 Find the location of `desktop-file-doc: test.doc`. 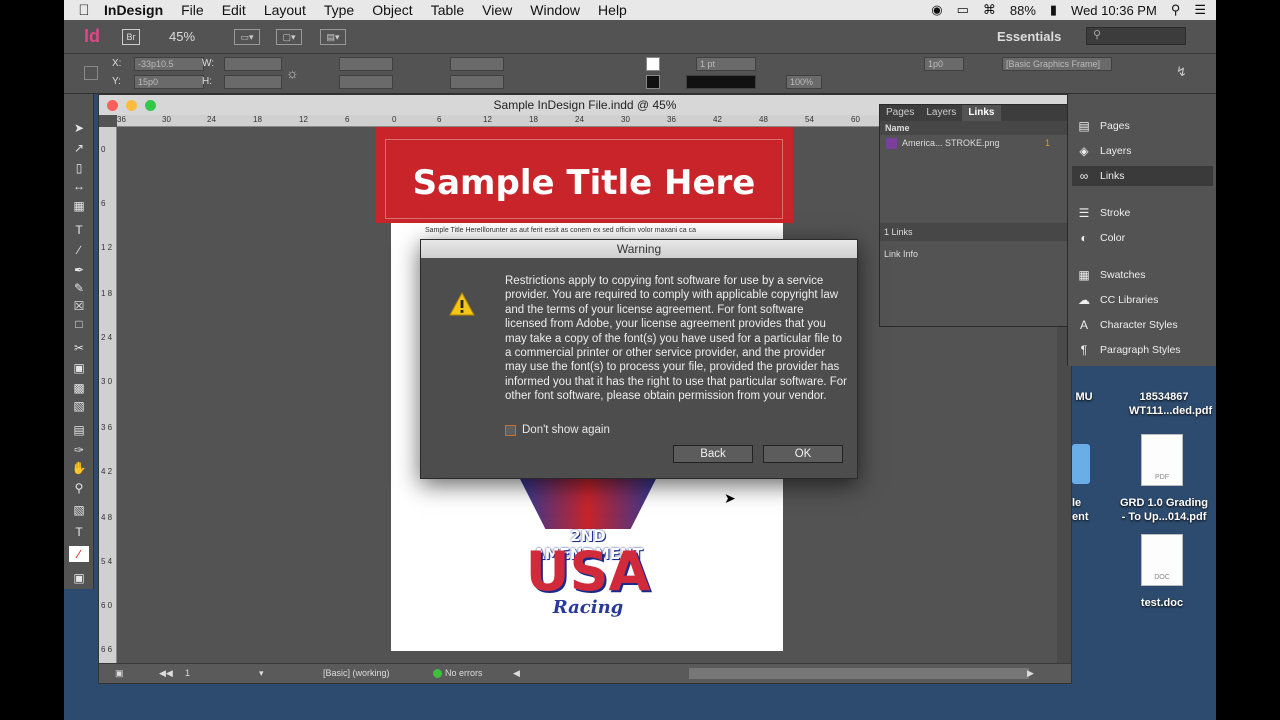

desktop-file-doc: test.doc is located at coordinates (1162, 603).